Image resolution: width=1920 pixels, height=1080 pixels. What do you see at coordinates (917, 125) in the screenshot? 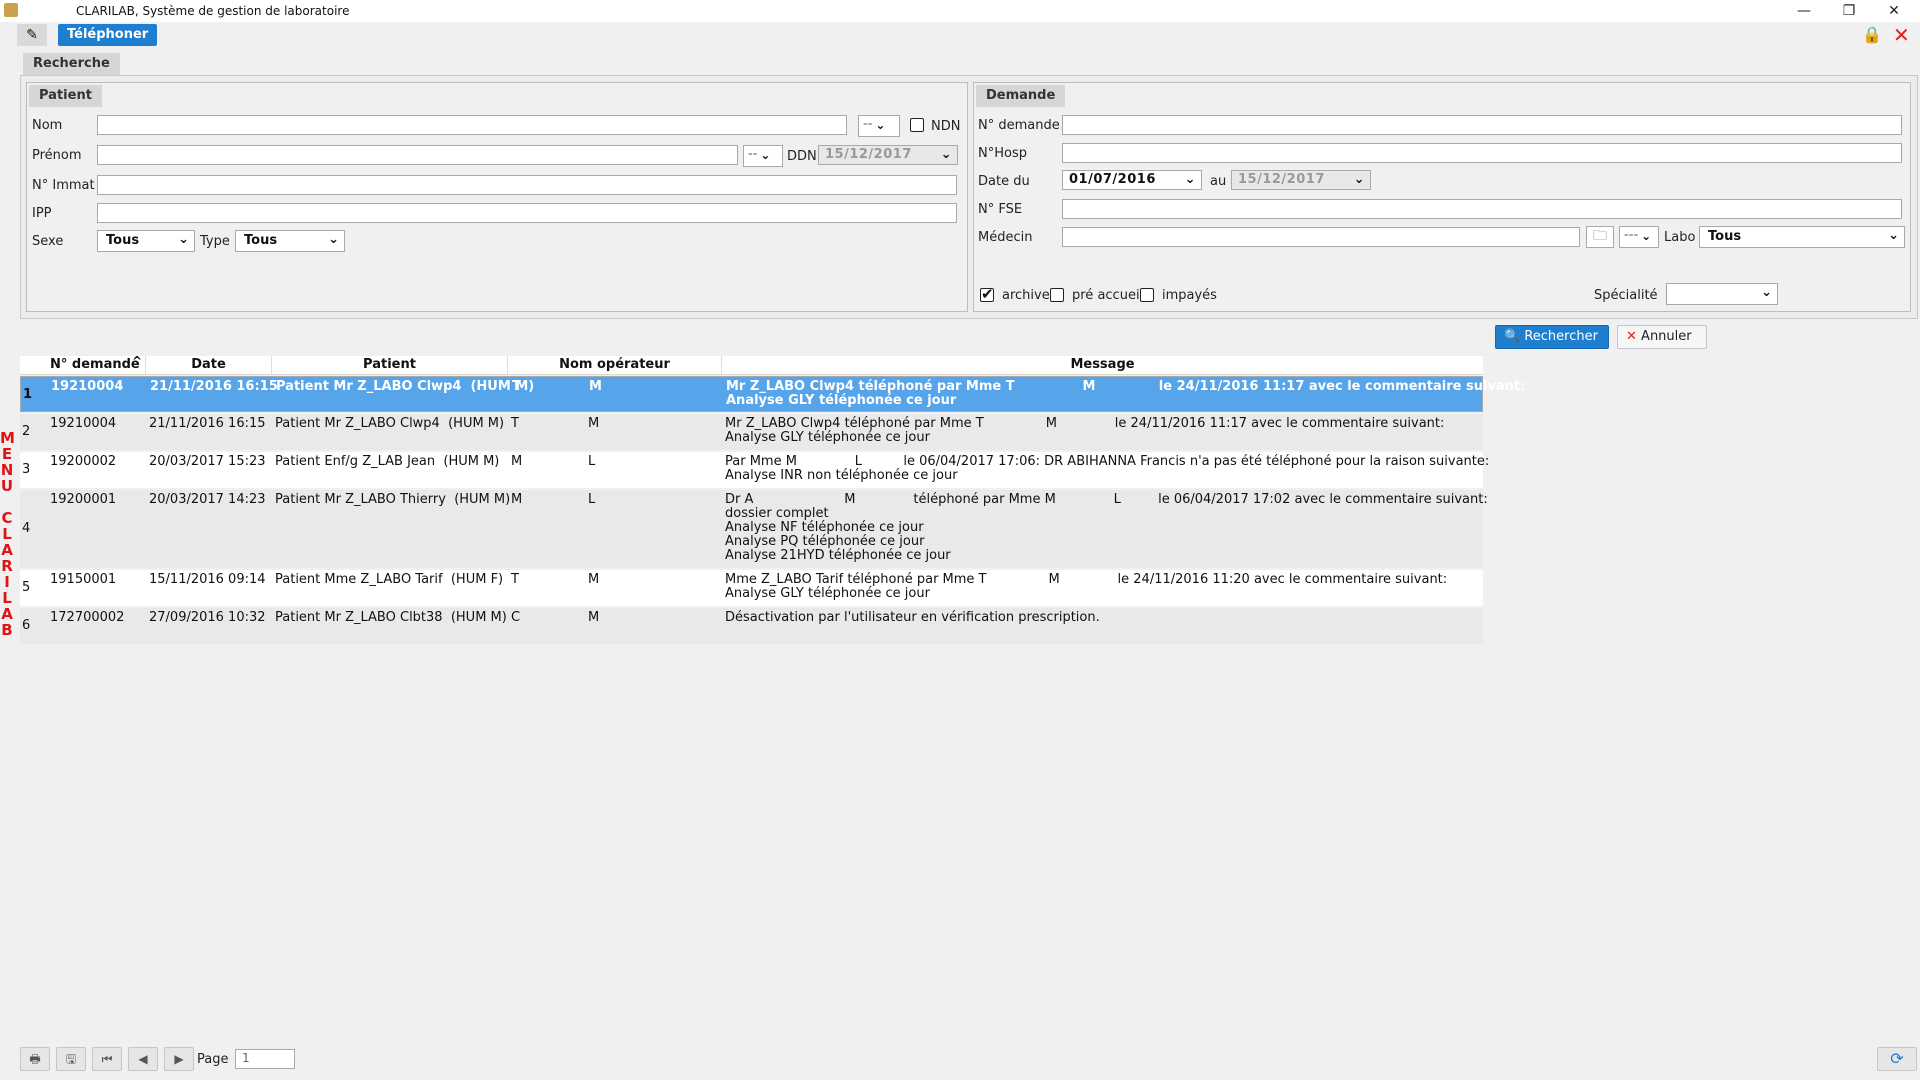
I see `ndn-checkbox` at bounding box center [917, 125].